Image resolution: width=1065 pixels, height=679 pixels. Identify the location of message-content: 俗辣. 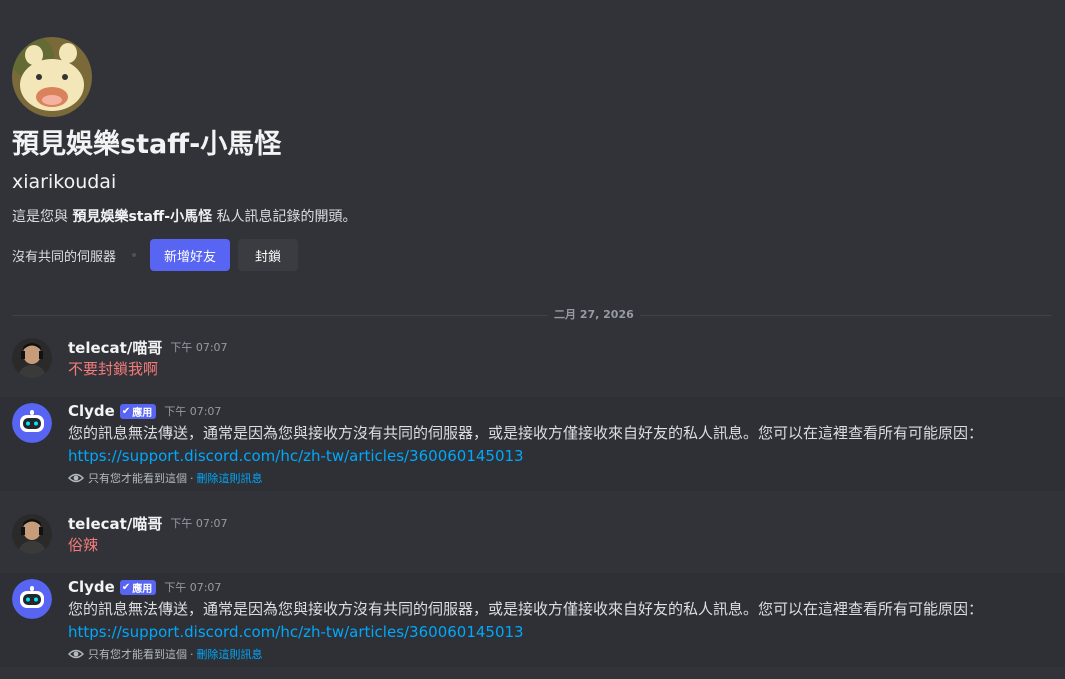
(83, 545).